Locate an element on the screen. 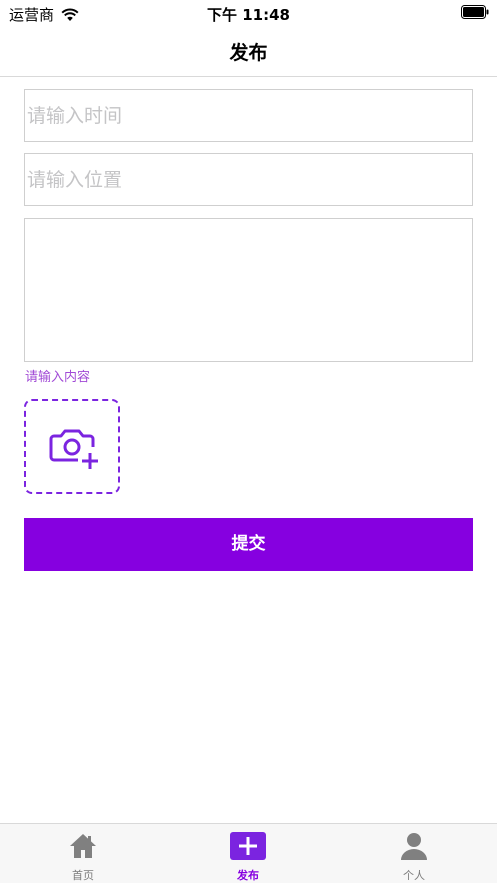 The height and width of the screenshot is (883, 497). person-icon is located at coordinates (414, 846).